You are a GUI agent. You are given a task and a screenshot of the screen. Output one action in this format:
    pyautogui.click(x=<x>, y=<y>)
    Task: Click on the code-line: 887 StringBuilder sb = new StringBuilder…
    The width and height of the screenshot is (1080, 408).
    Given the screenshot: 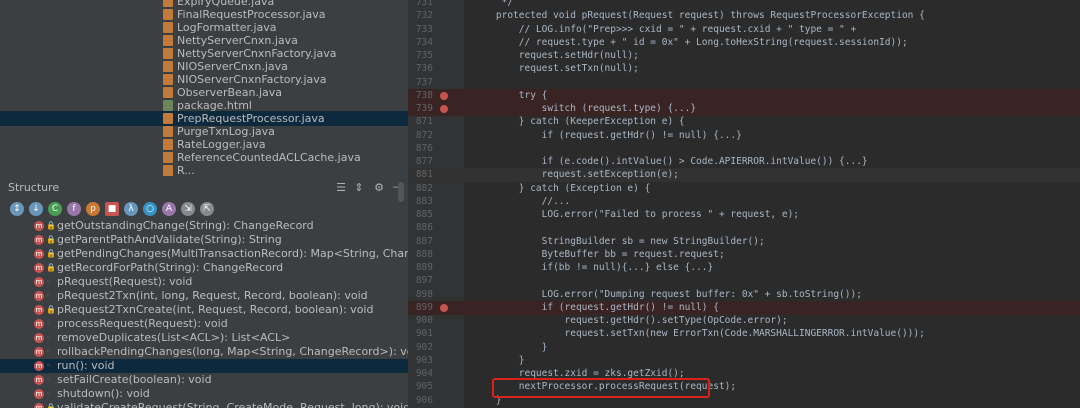 What is the action you would take?
    pyautogui.click(x=744, y=242)
    